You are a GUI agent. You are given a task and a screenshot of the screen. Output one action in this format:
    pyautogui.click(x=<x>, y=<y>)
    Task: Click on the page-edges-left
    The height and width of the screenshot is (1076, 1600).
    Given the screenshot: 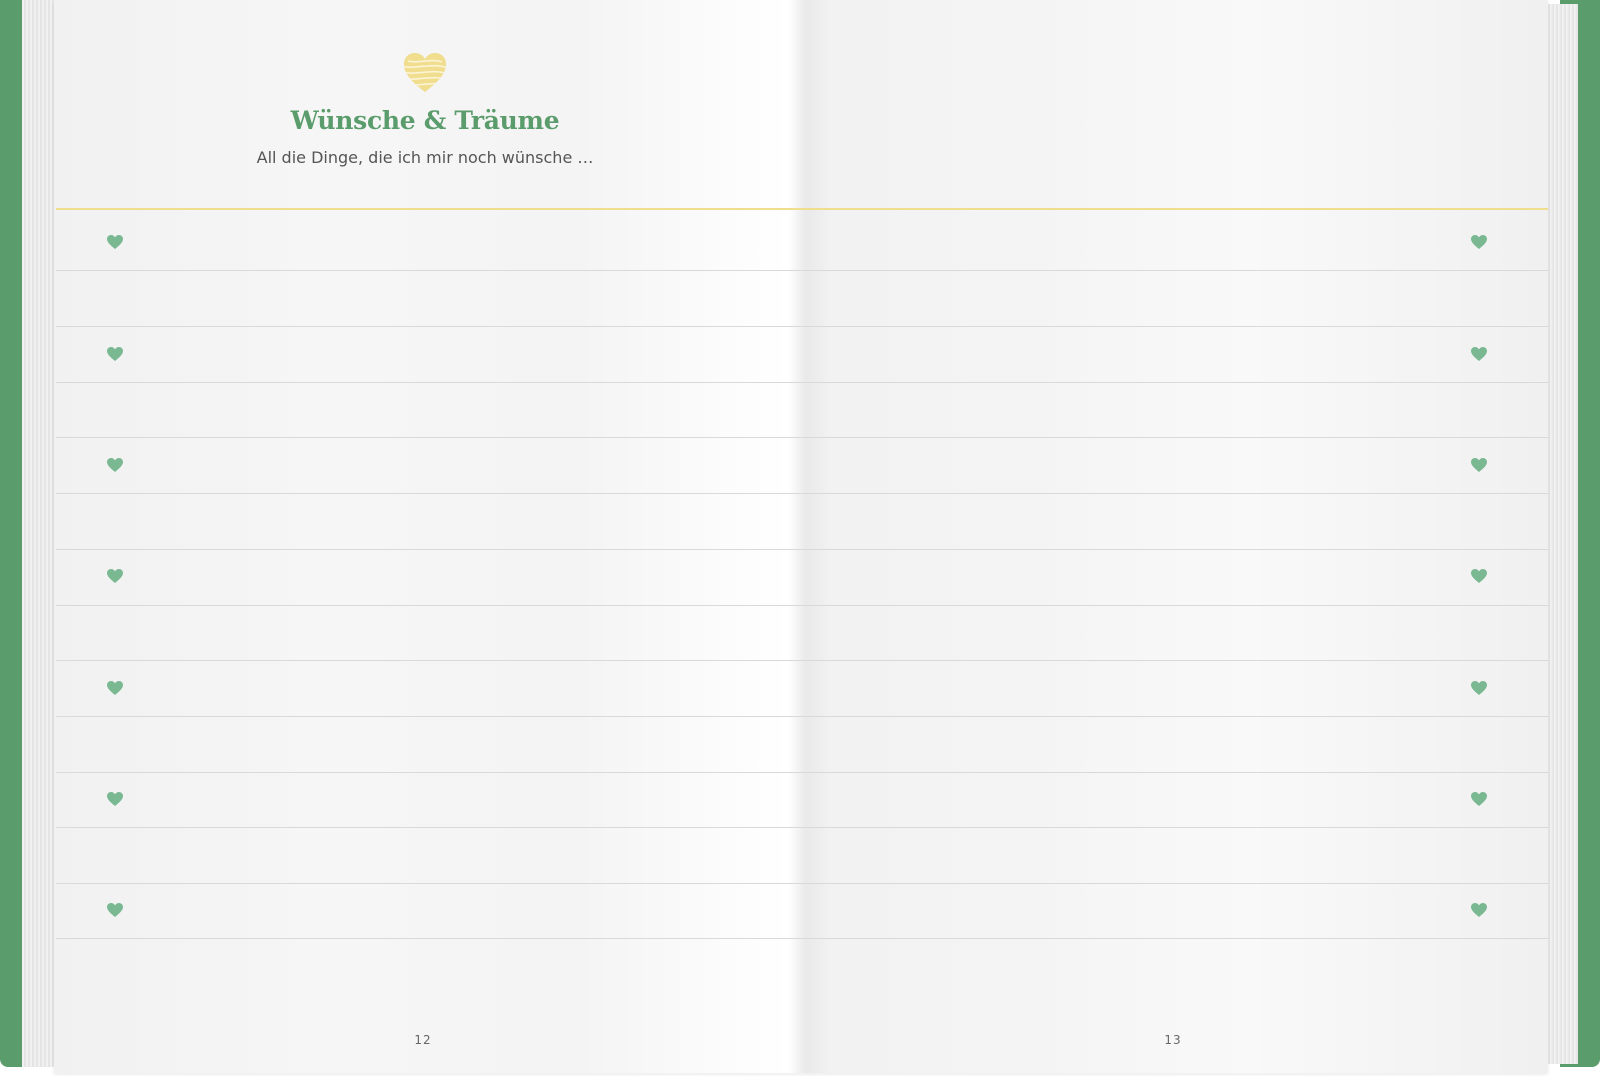 What is the action you would take?
    pyautogui.click(x=38, y=533)
    